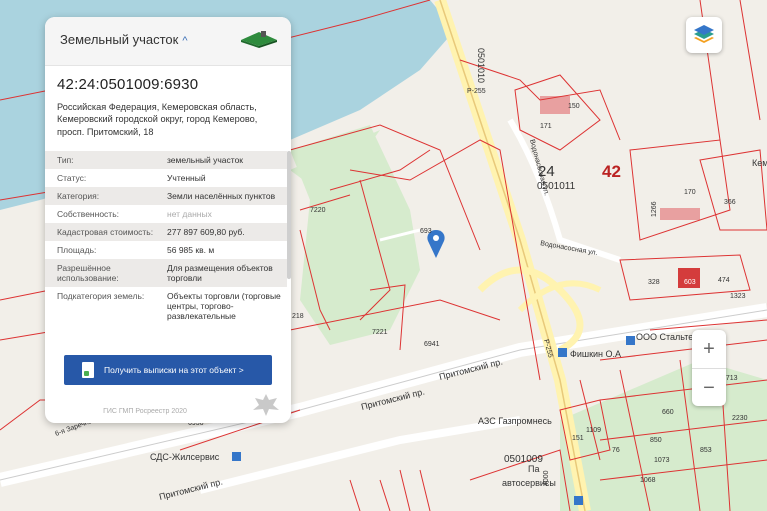 Image resolution: width=767 pixels, height=511 pixels. What do you see at coordinates (481, 65) in the screenshot?
I see `map-label: 0501010` at bounding box center [481, 65].